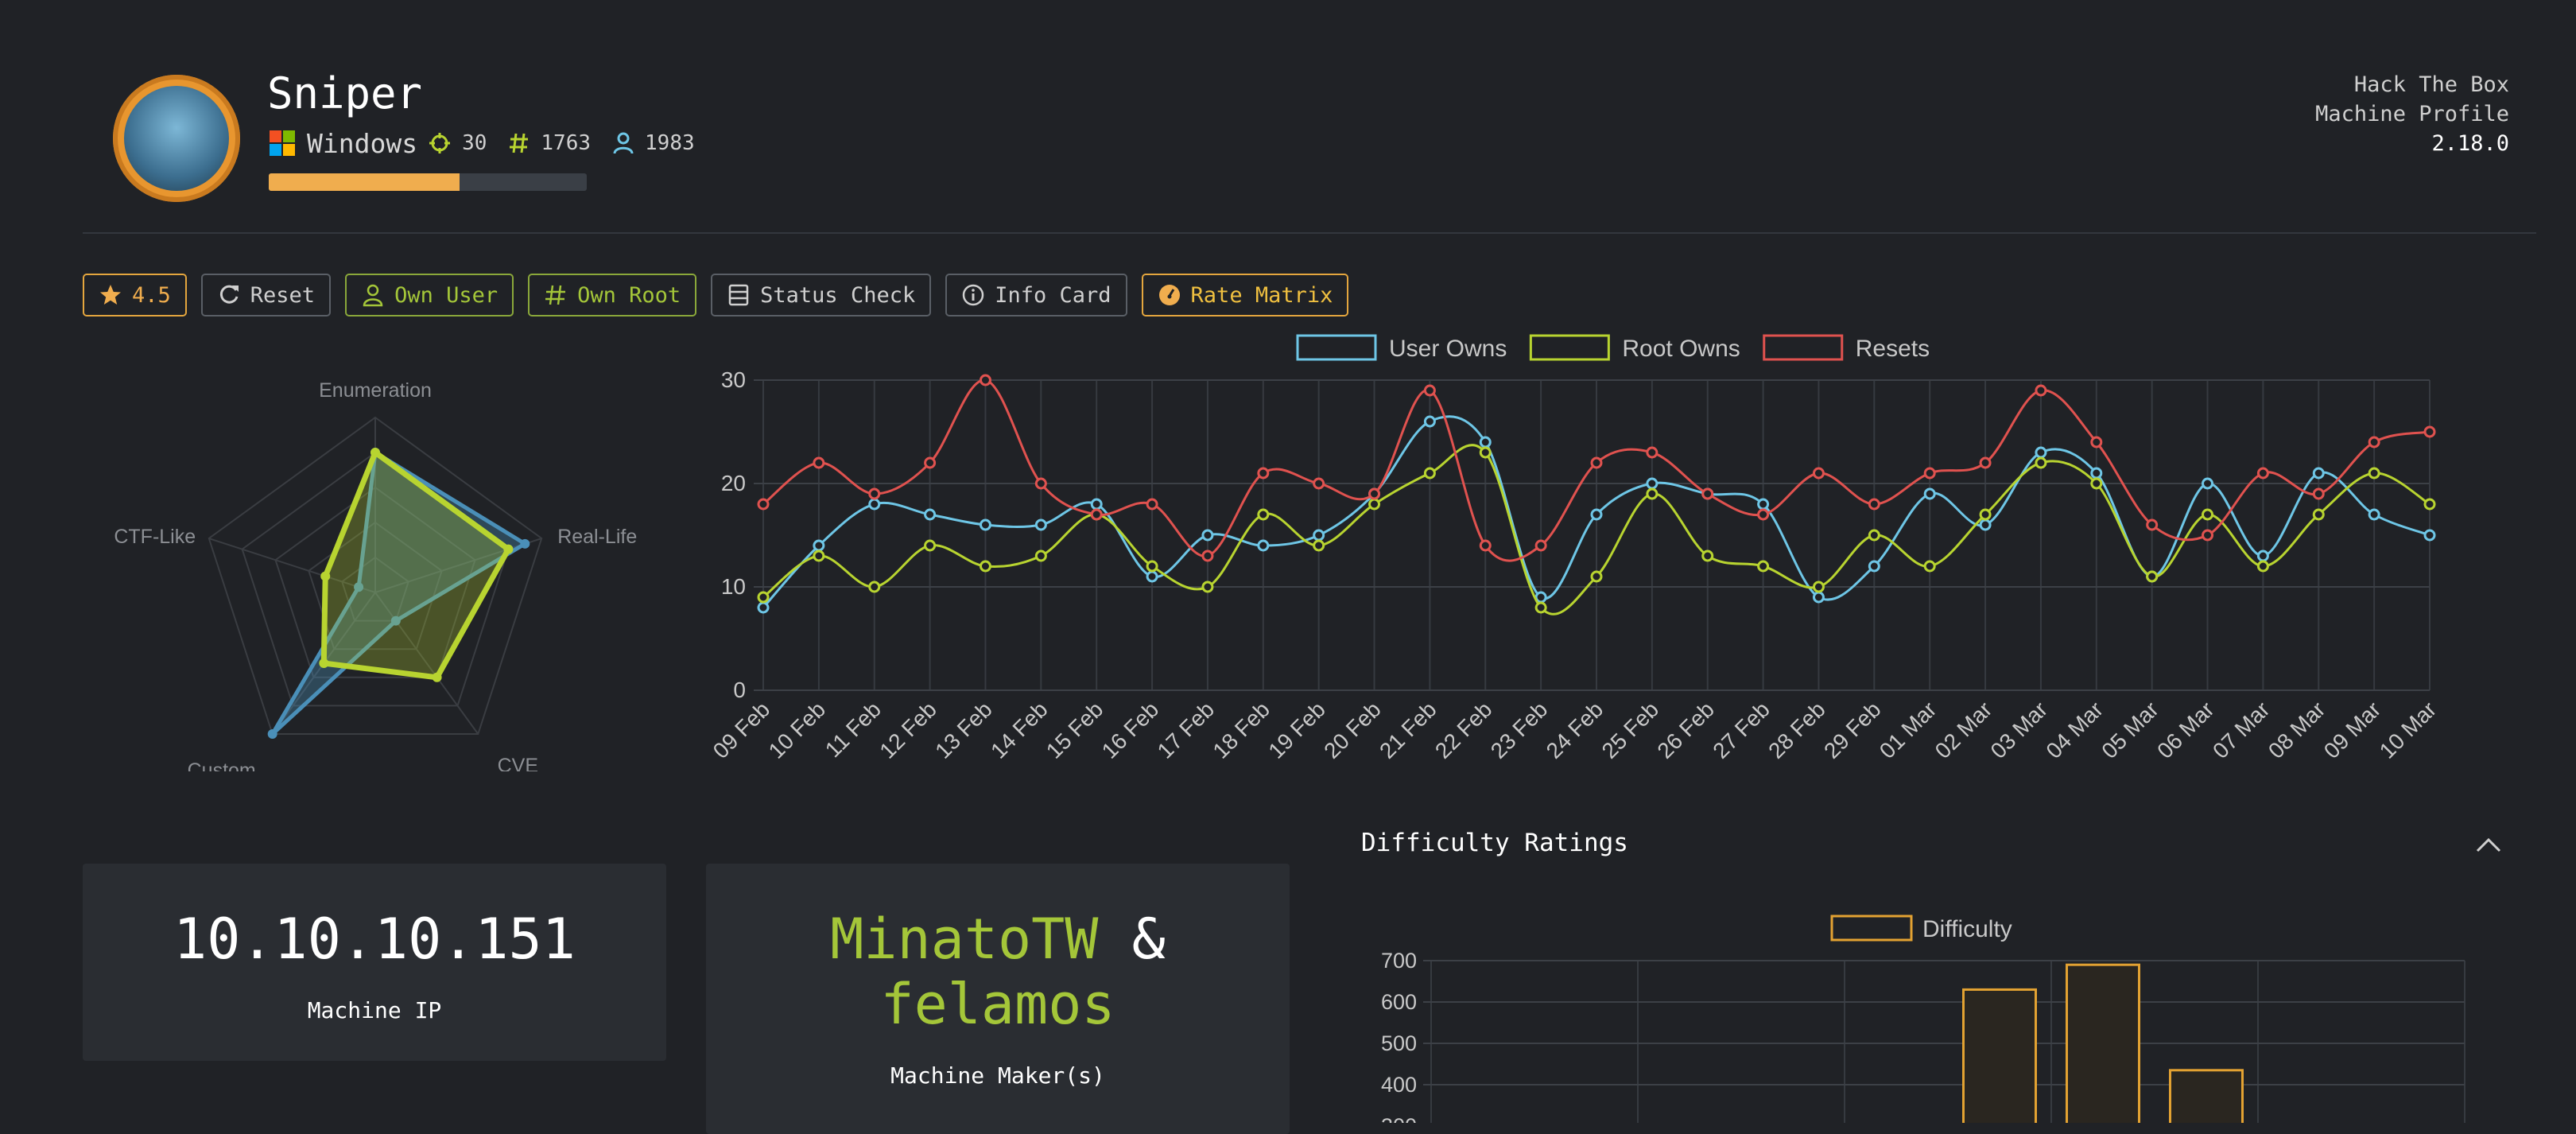  What do you see at coordinates (1797, 730) in the screenshot?
I see `x-tick-label: 28 Feb` at bounding box center [1797, 730].